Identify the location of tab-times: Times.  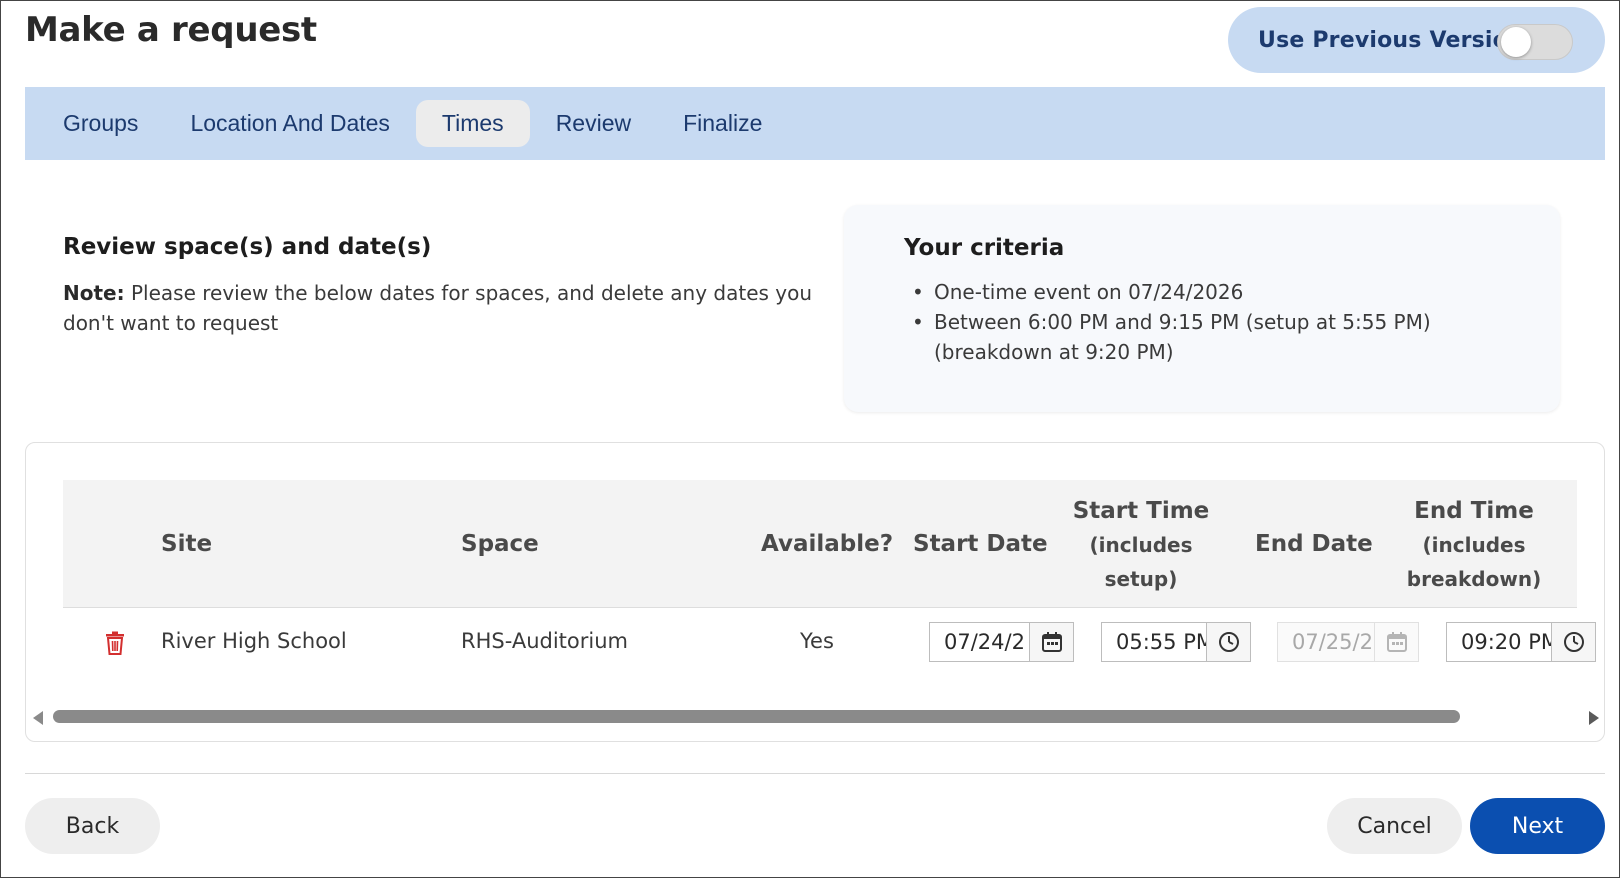
(472, 123).